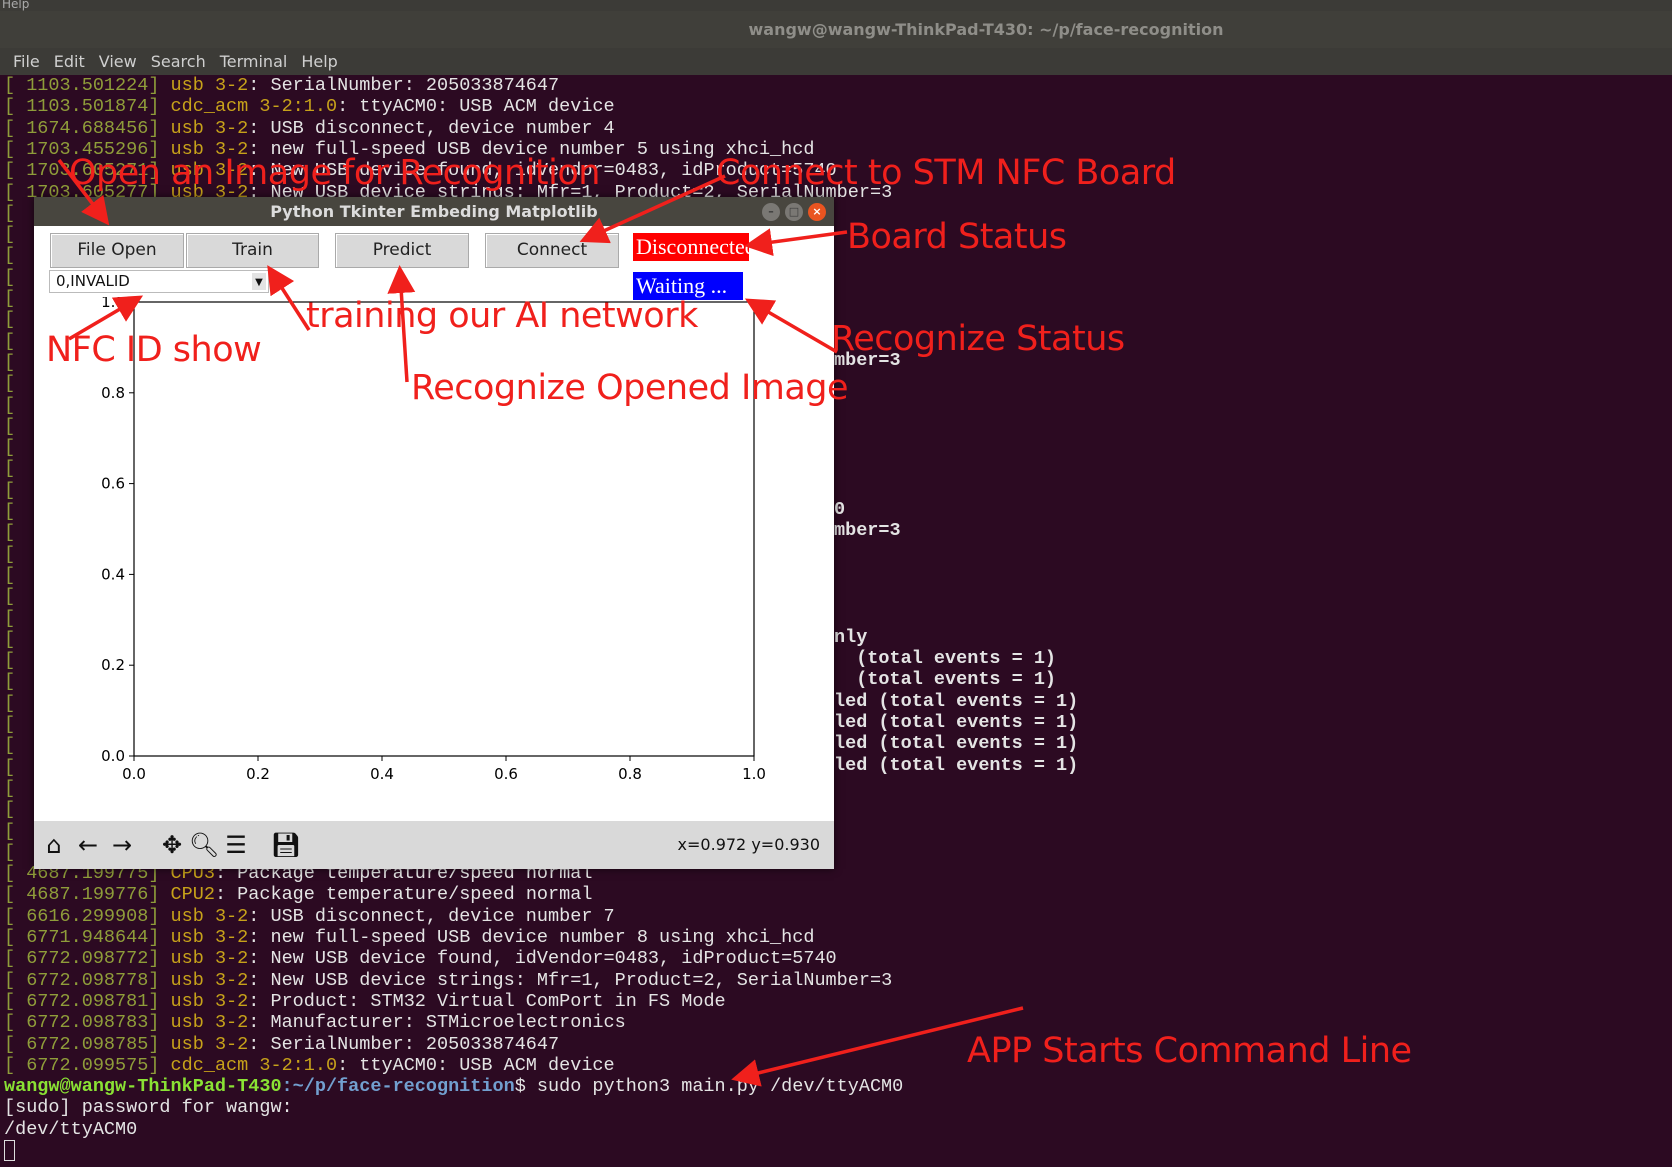  What do you see at coordinates (401, 324) in the screenshot?
I see `arrow-predict` at bounding box center [401, 324].